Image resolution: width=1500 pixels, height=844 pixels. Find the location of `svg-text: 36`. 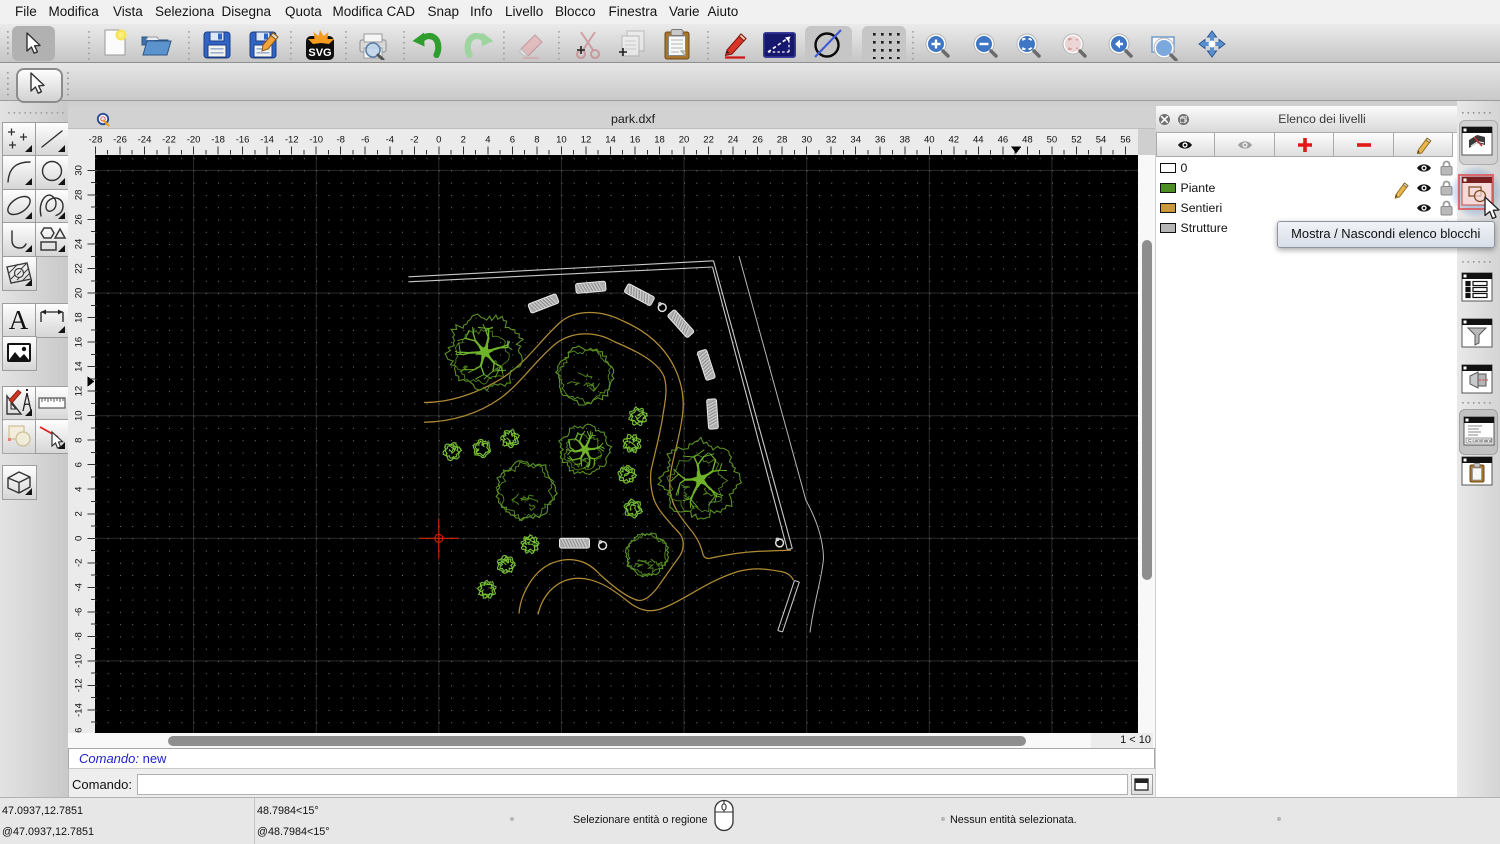

svg-text: 36 is located at coordinates (880, 140).